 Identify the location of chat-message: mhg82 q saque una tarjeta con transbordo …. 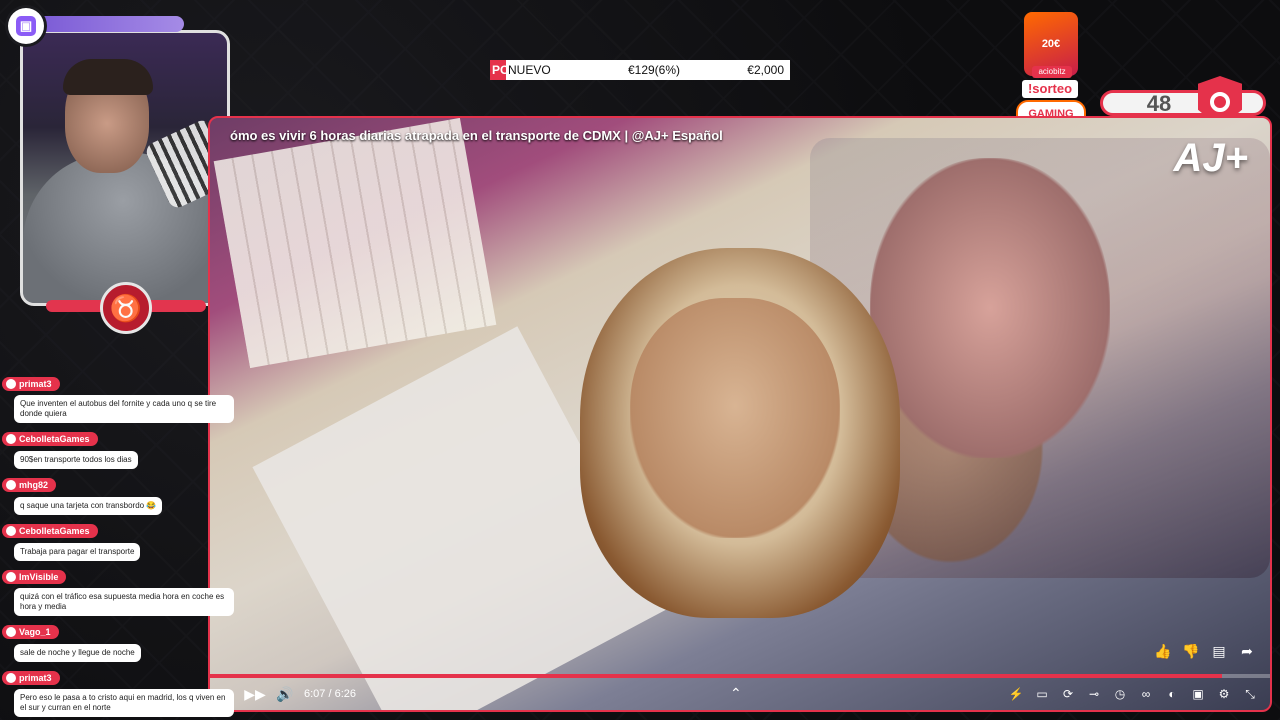
(118, 496).